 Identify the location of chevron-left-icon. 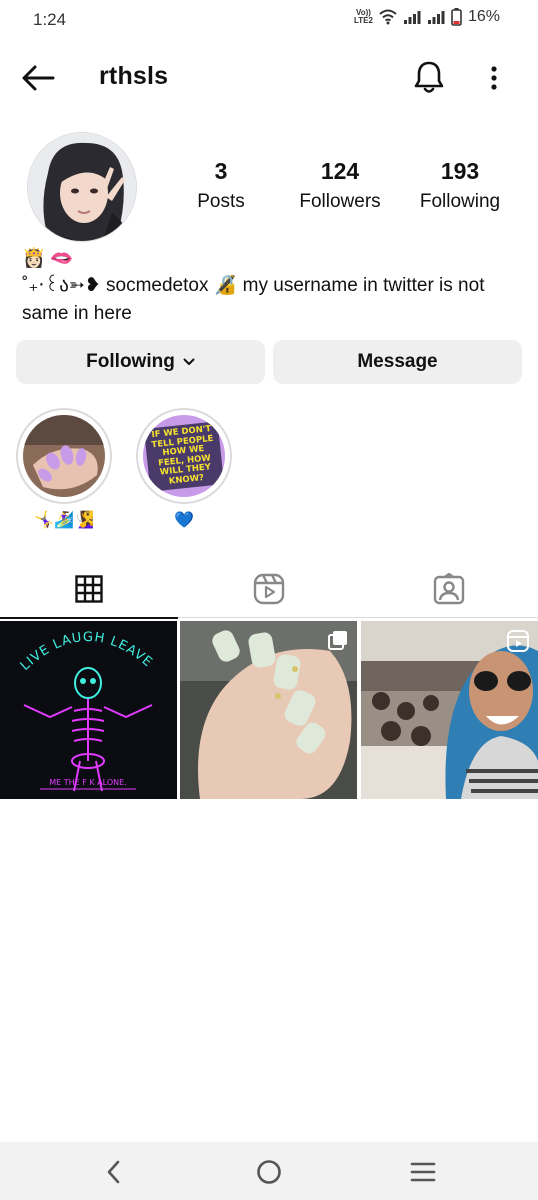
(113, 1172).